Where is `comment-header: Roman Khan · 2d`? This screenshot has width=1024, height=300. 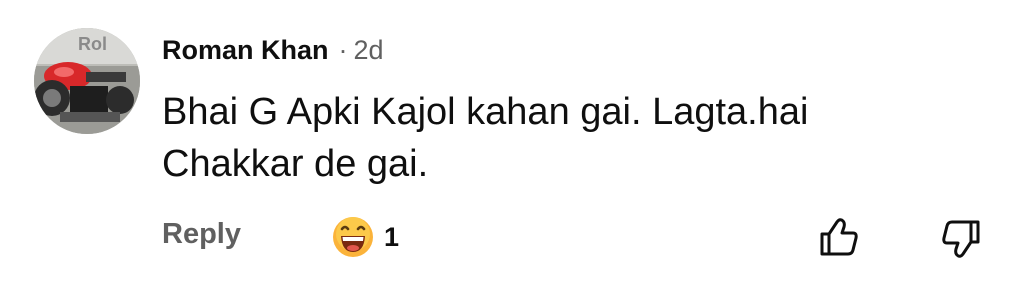
comment-header: Roman Khan · 2d is located at coordinates (273, 50).